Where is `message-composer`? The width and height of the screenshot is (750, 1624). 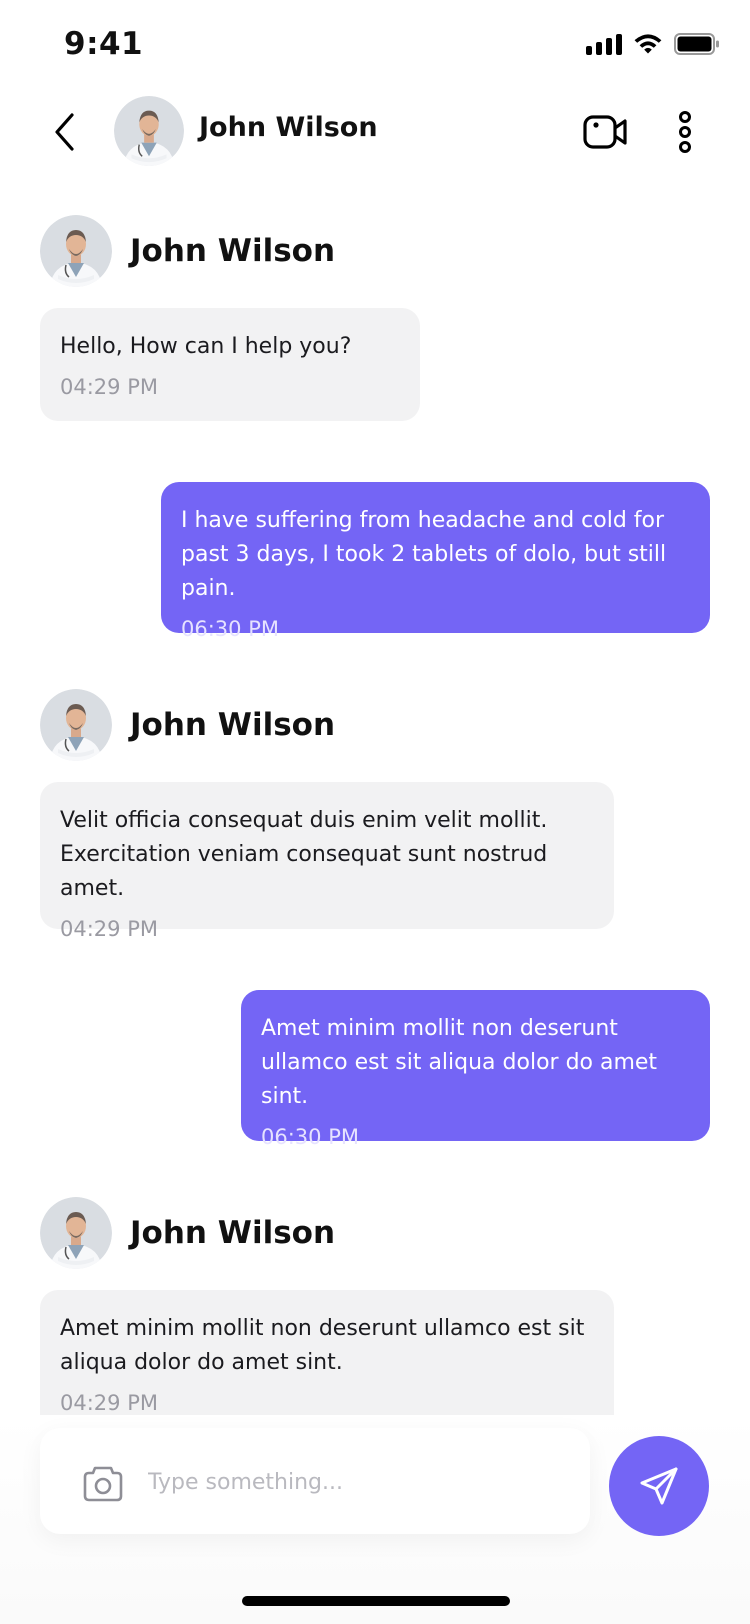 message-composer is located at coordinates (315, 1481).